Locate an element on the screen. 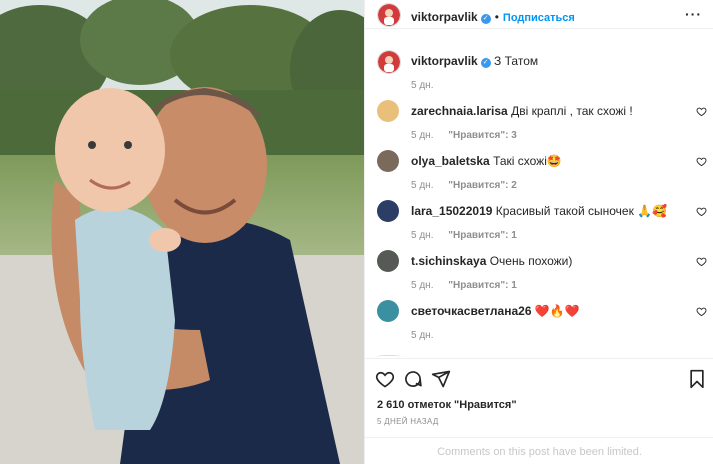 This screenshot has height=464, width=713. caption-avatar-image is located at coordinates (389, 62).